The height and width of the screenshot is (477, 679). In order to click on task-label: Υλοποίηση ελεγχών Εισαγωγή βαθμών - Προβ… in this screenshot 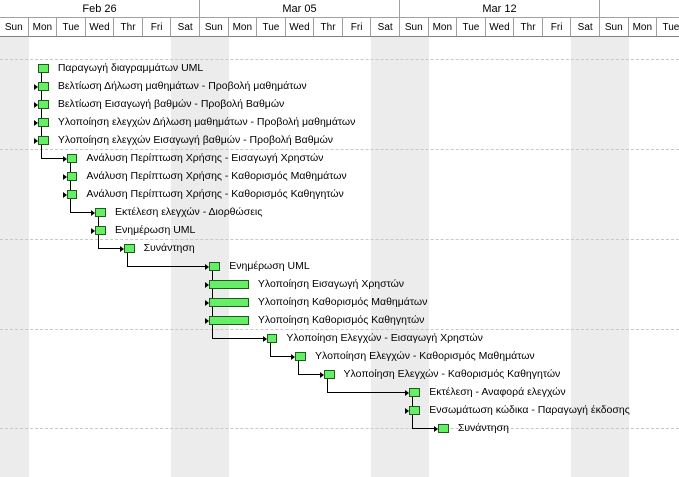, I will do `click(195, 140)`.